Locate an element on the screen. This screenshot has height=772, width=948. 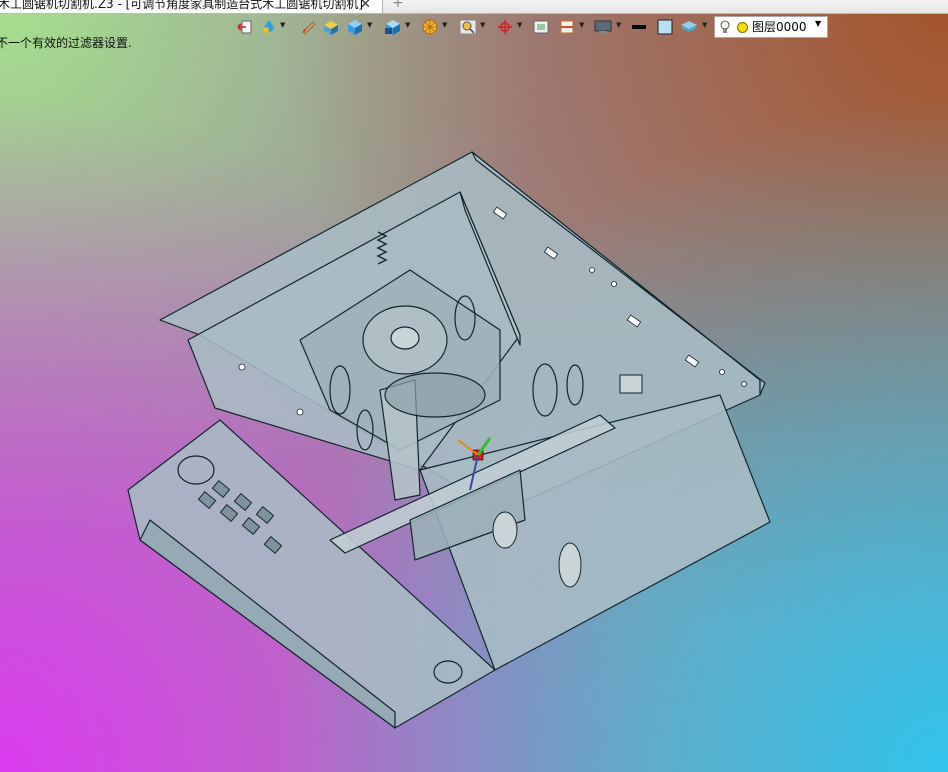
motor-hub is located at coordinates (405, 338).